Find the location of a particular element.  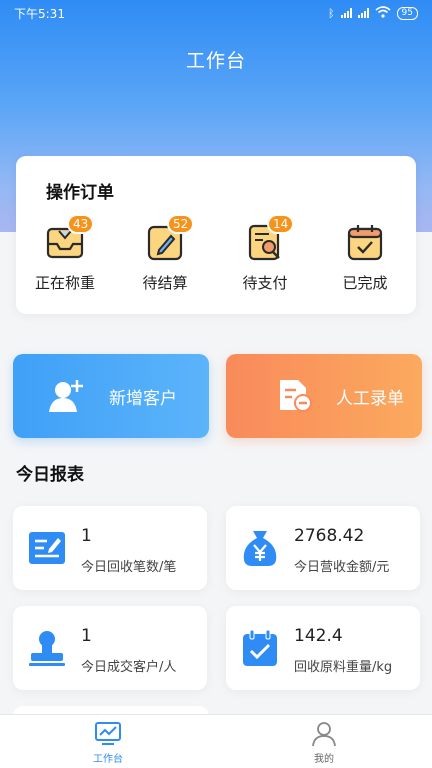

document-search-icon: 14 is located at coordinates (270, 238).